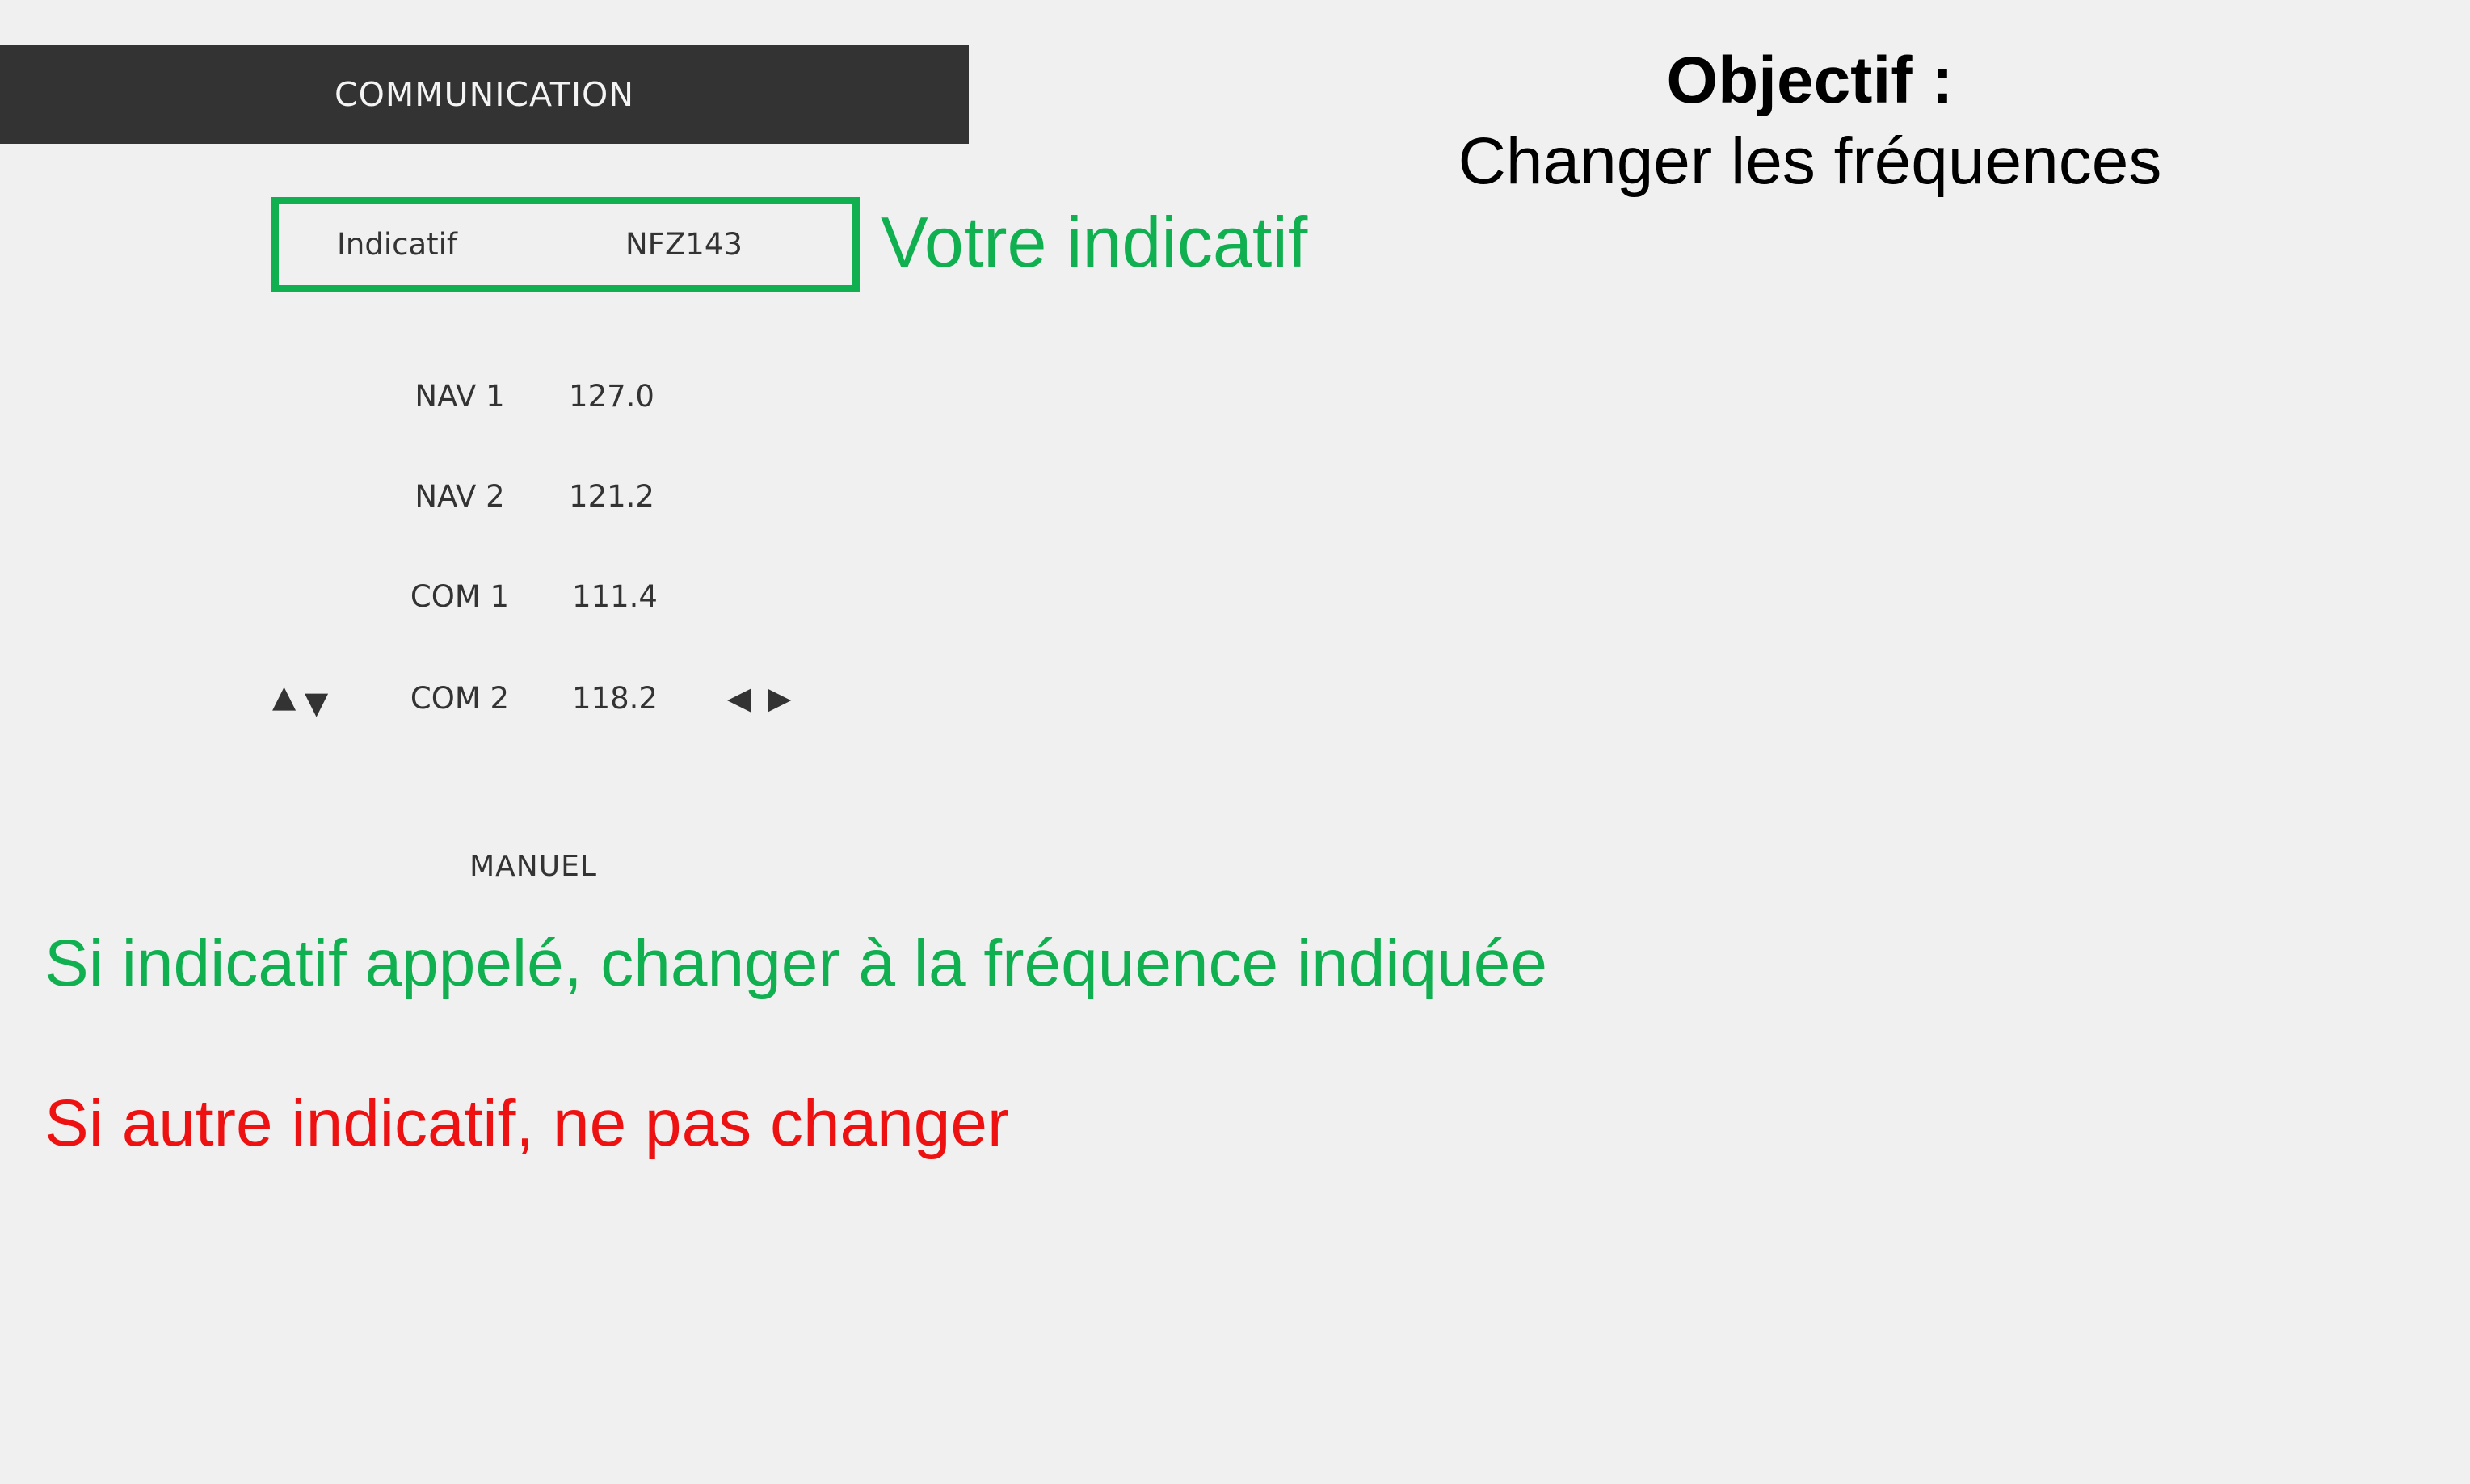 This screenshot has width=2470, height=1484. I want to click on right-arrow-icon: ▶, so click(779, 698).